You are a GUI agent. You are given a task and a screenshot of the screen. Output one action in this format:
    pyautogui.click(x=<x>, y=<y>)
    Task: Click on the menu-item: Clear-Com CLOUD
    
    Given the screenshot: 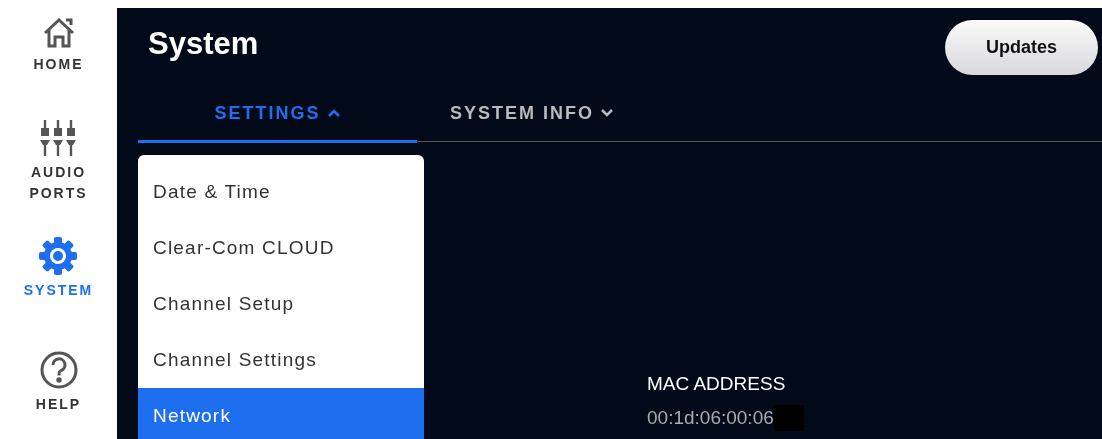 What is the action you would take?
    pyautogui.click(x=281, y=248)
    